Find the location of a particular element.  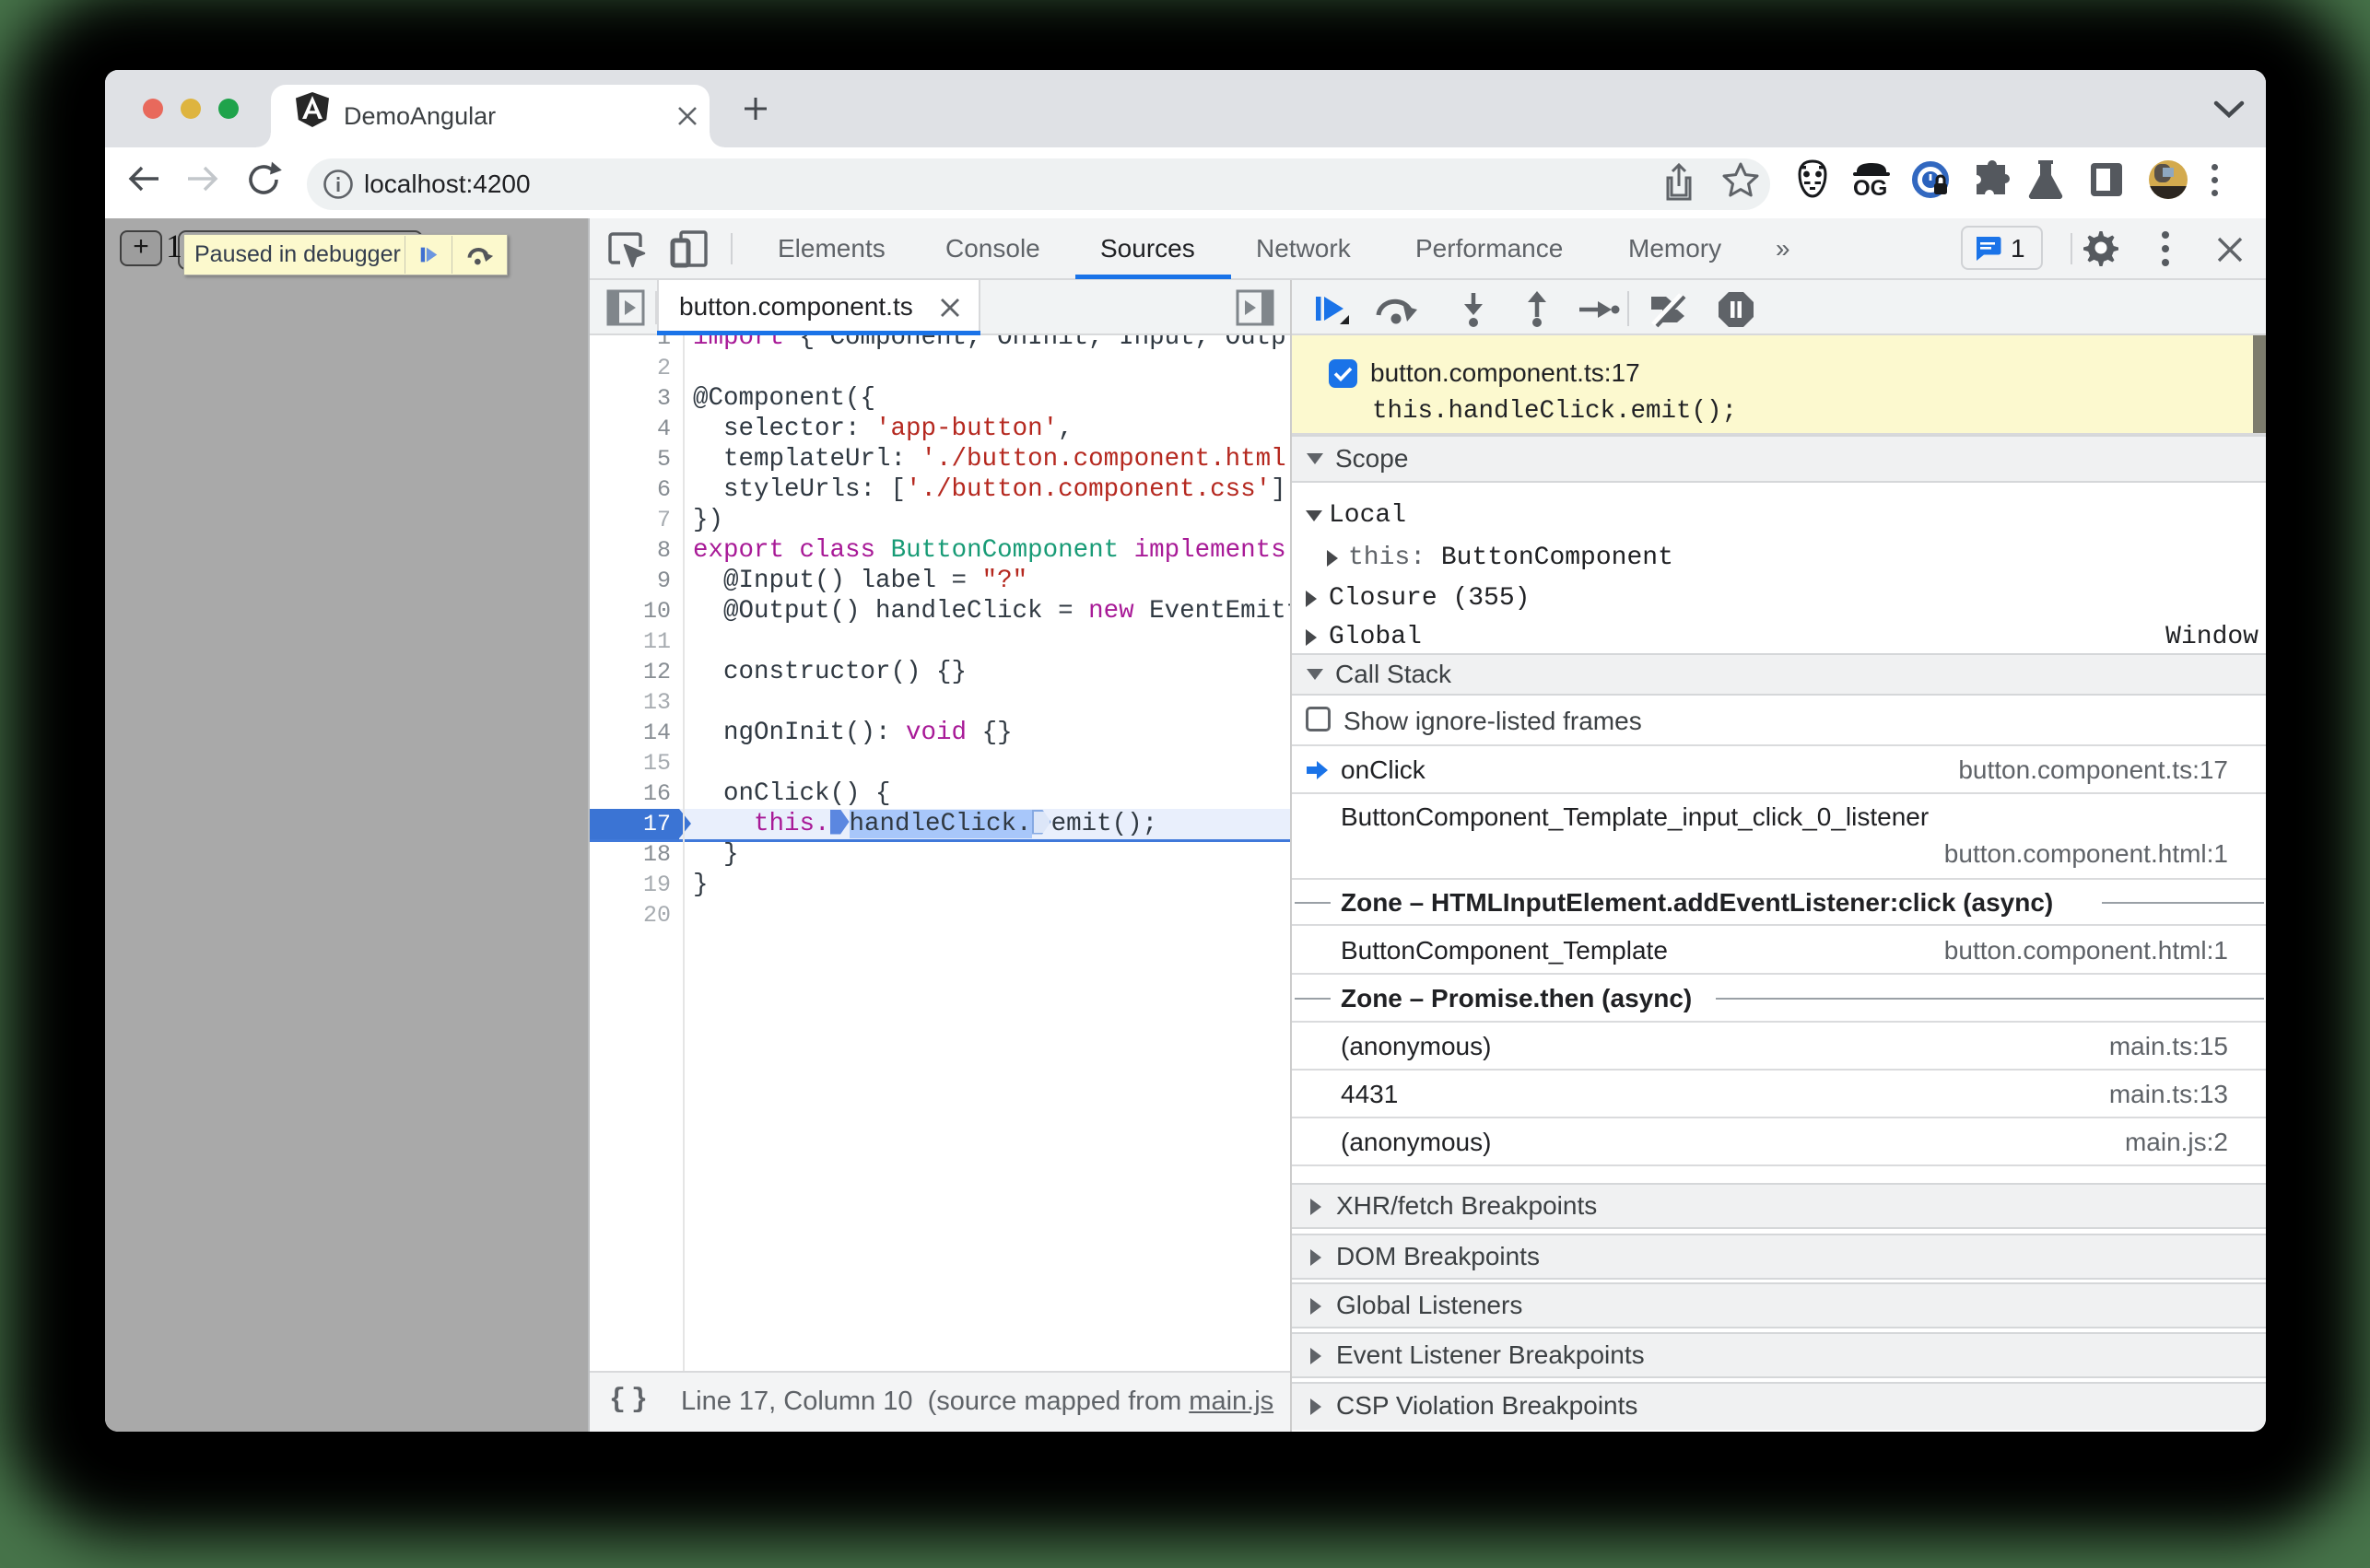

svg-text: OG is located at coordinates (1870, 188).